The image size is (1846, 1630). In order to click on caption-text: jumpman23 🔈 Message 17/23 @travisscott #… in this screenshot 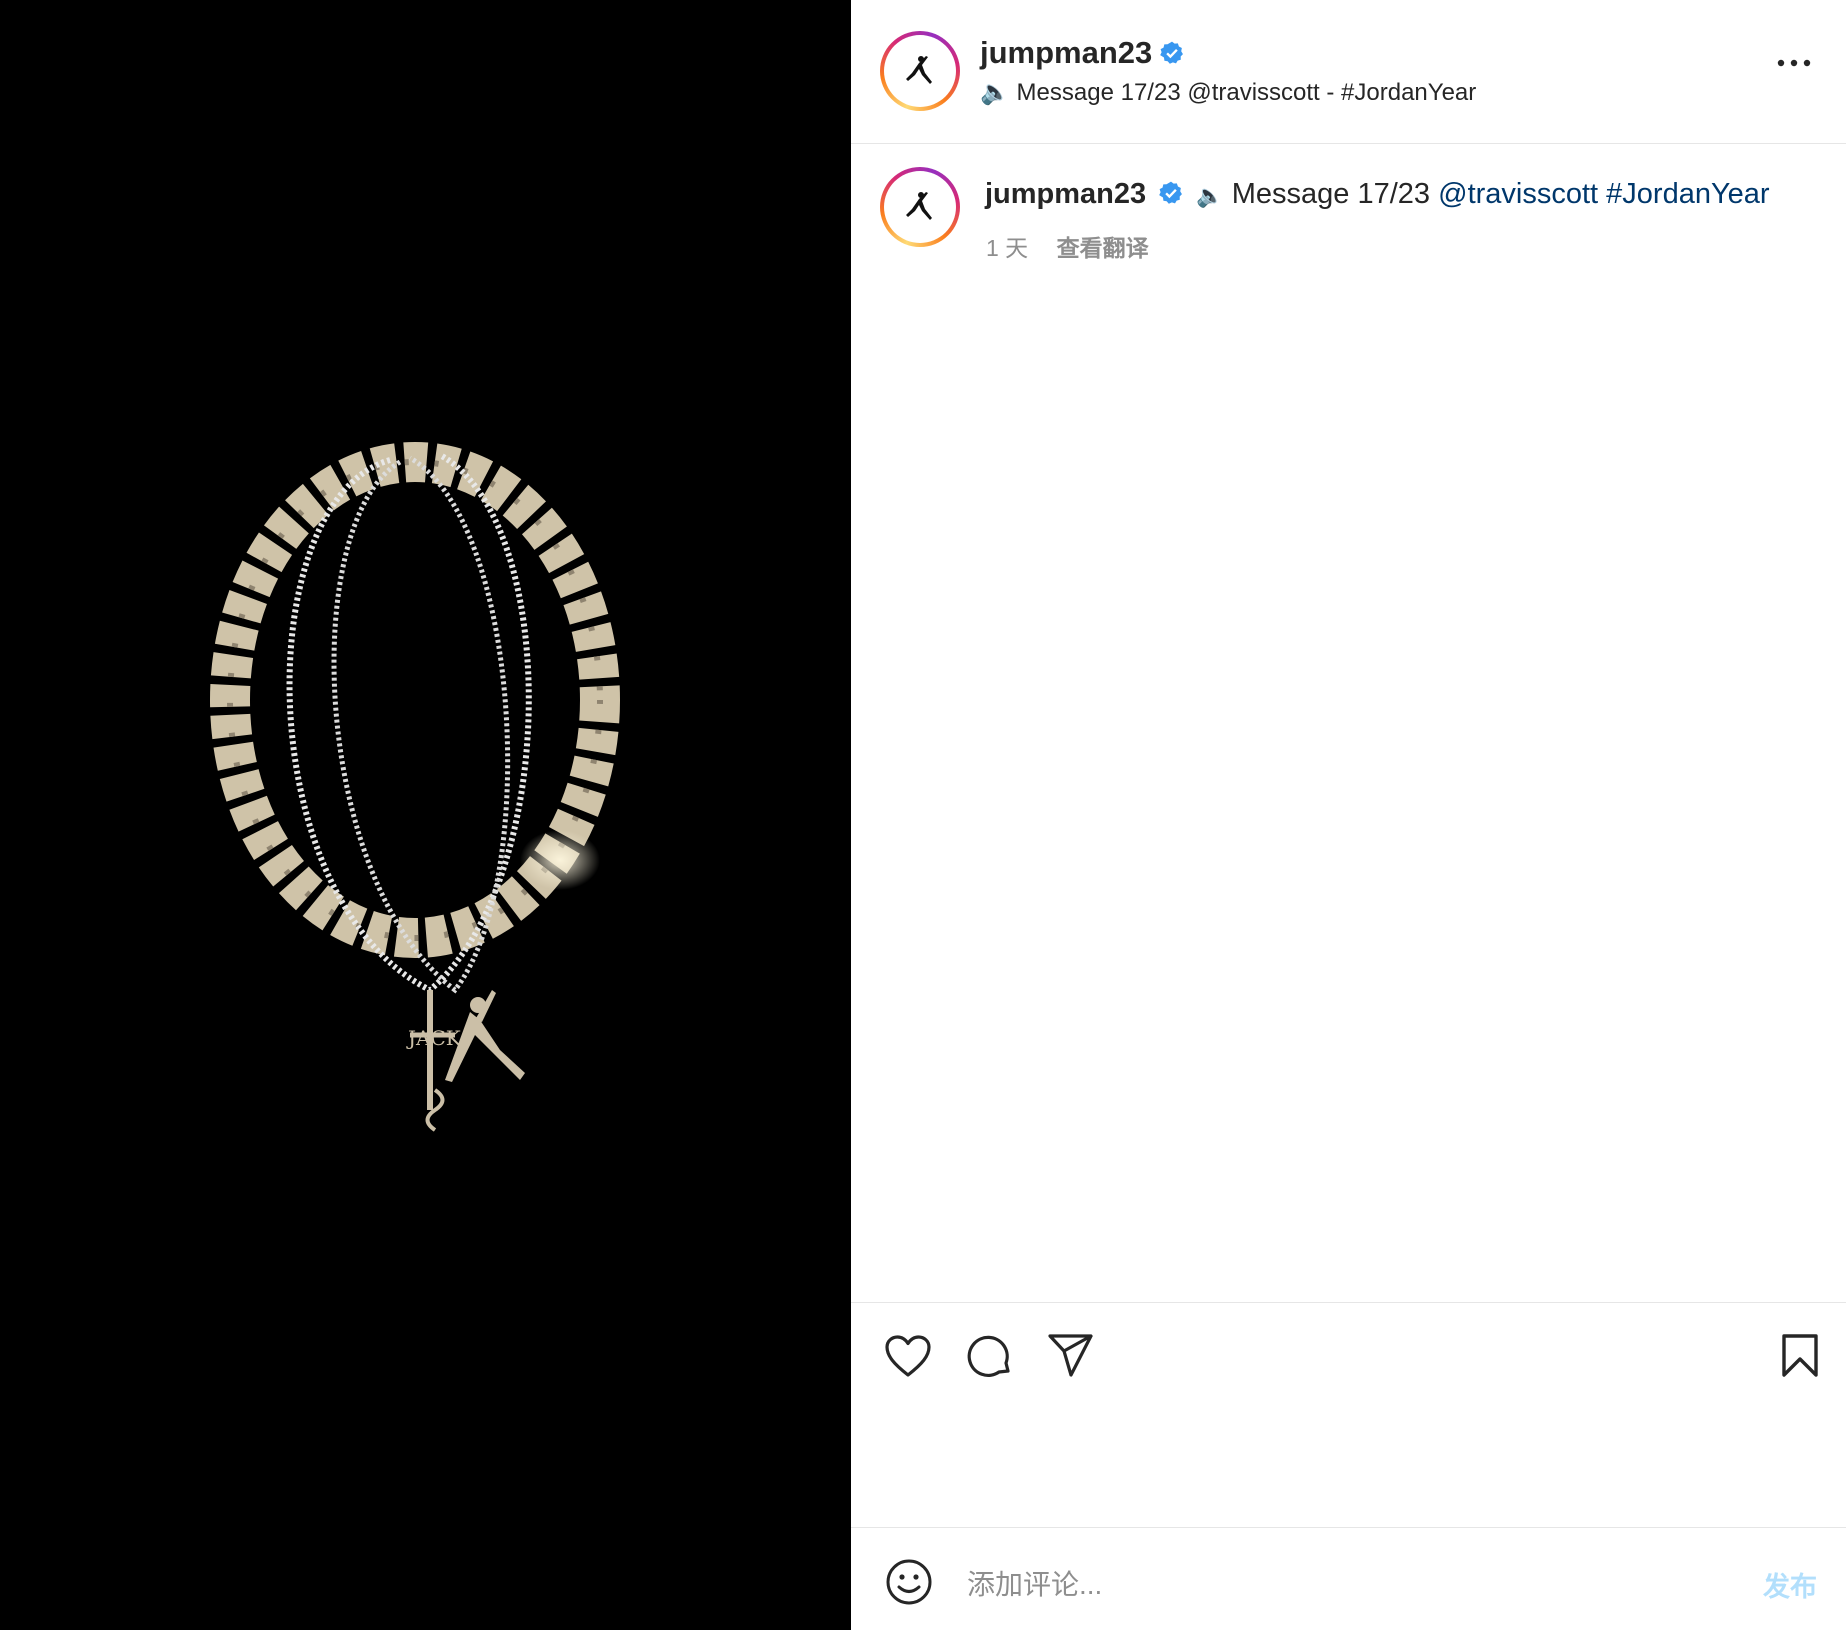, I will do `click(1377, 196)`.